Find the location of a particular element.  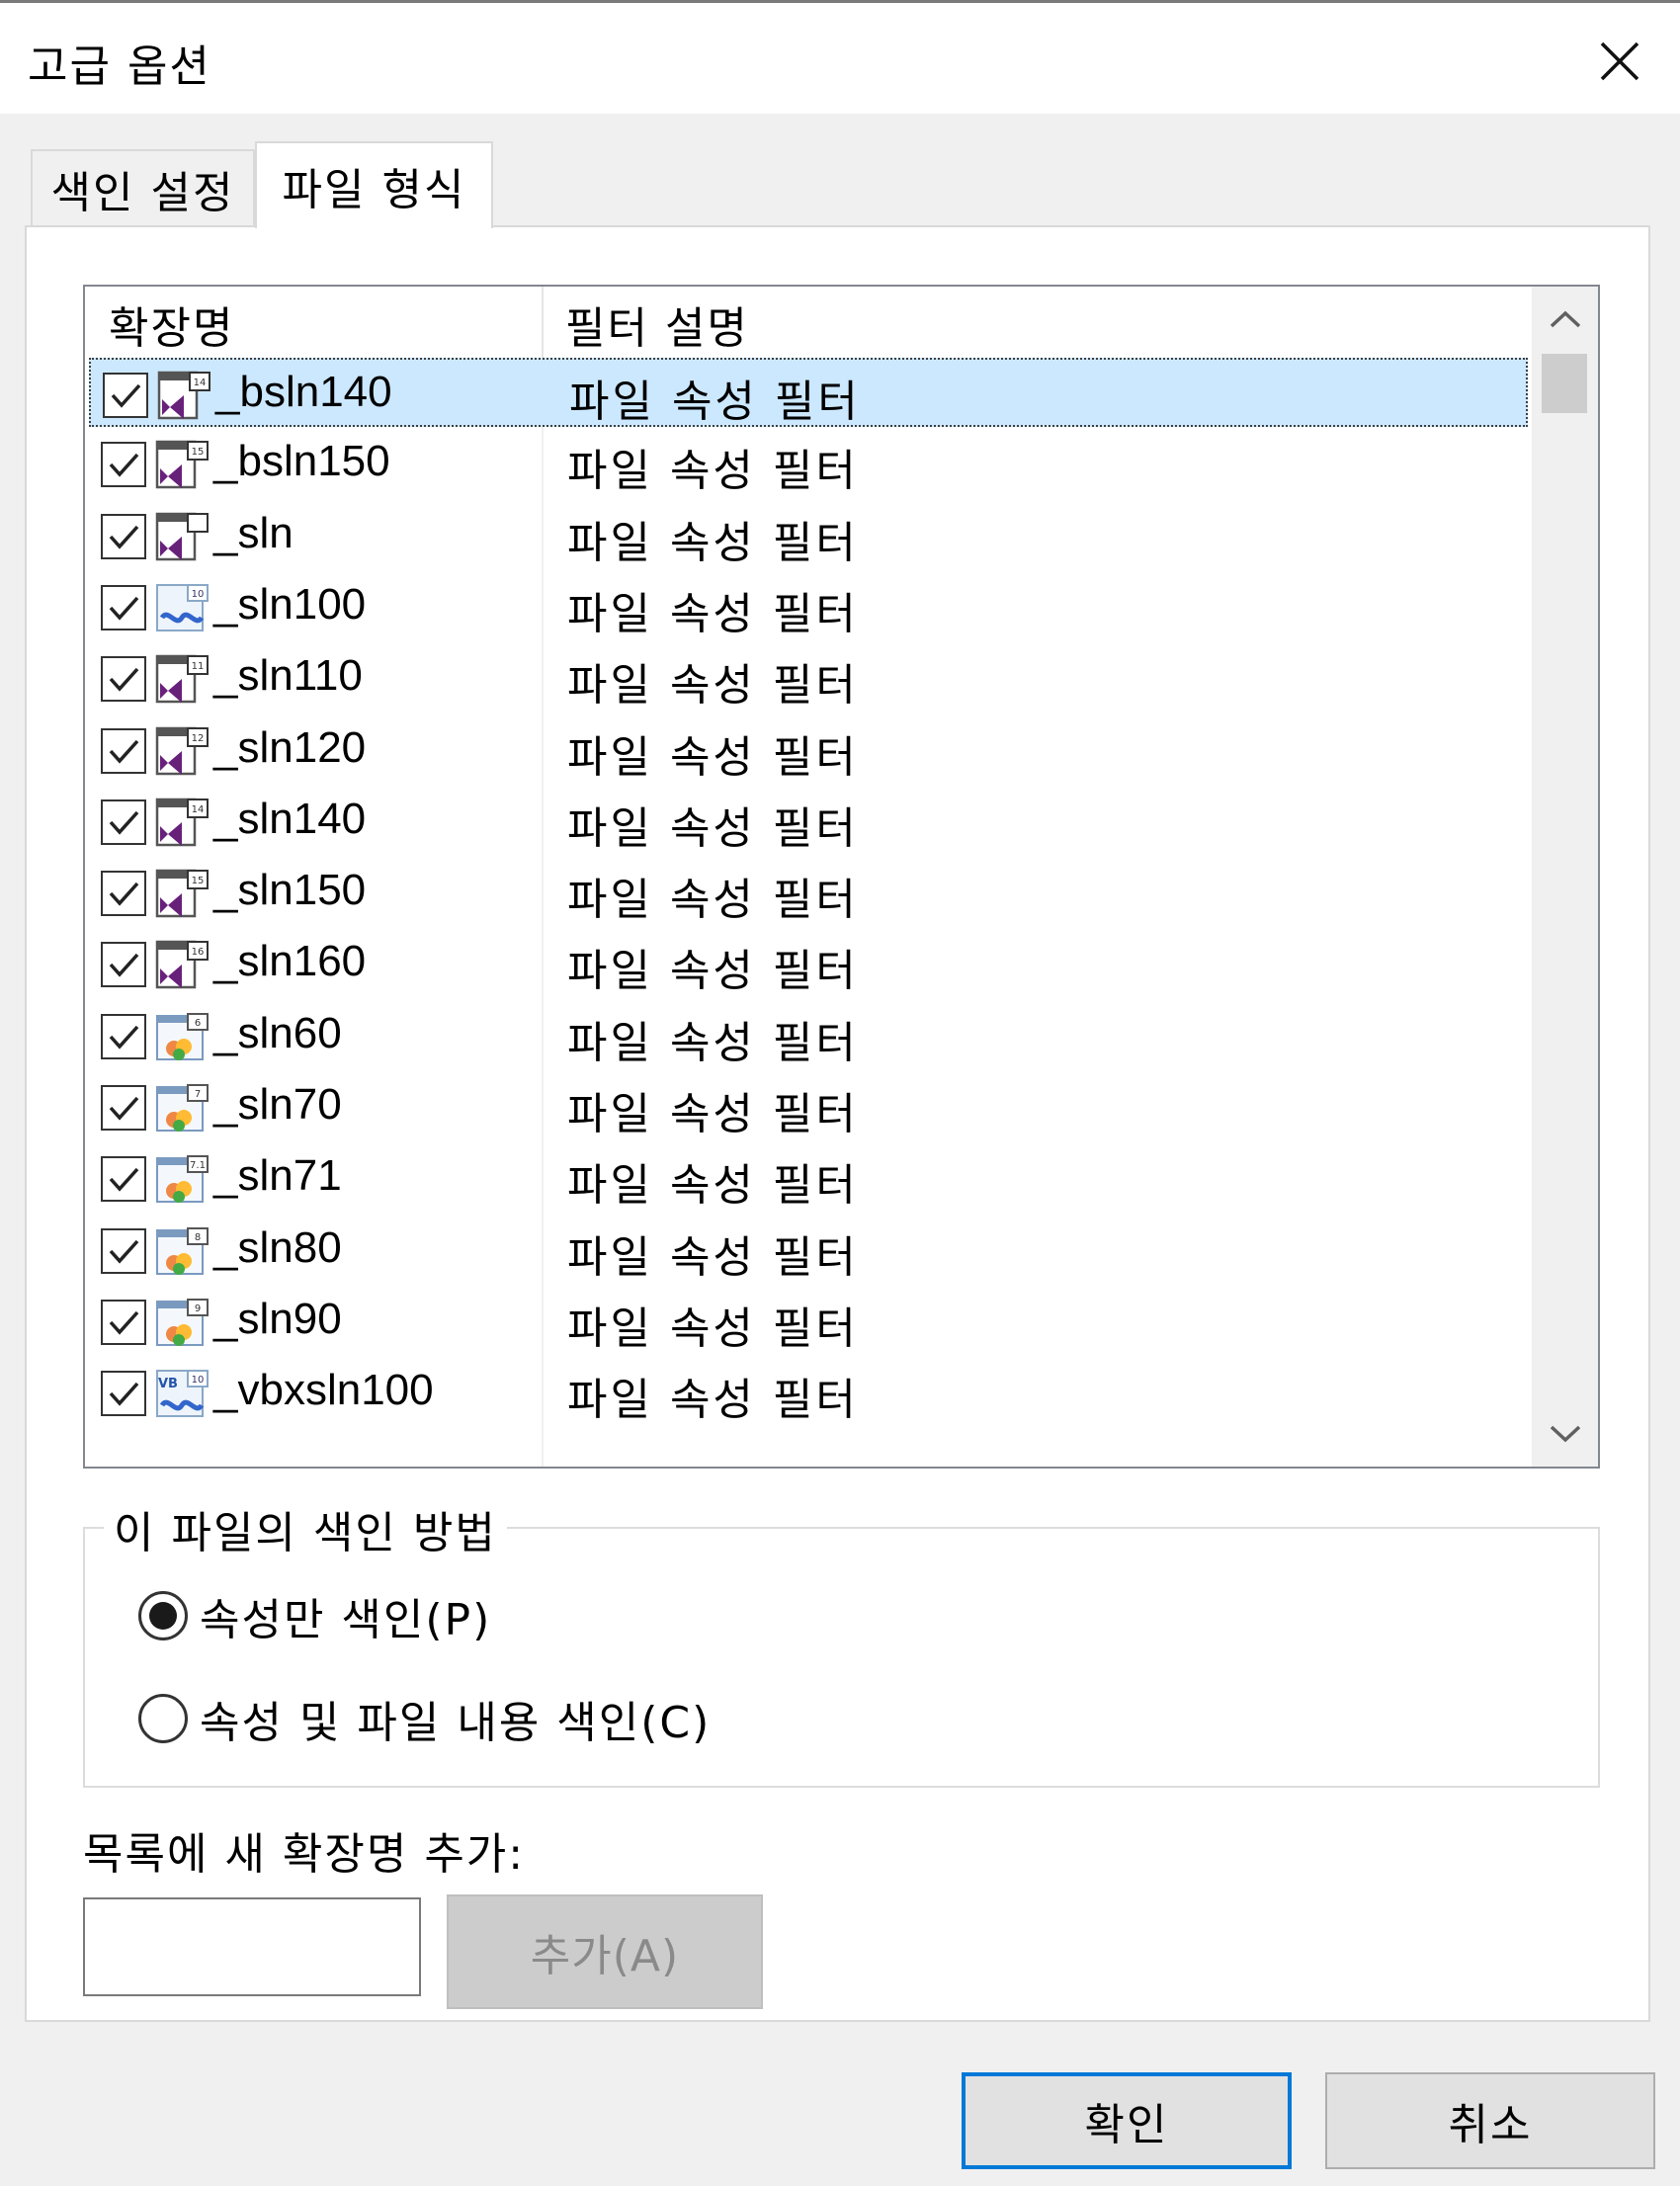

list-item: VB 10 _vbxsln100 파일 속성 필터 is located at coordinates (808, 1392).